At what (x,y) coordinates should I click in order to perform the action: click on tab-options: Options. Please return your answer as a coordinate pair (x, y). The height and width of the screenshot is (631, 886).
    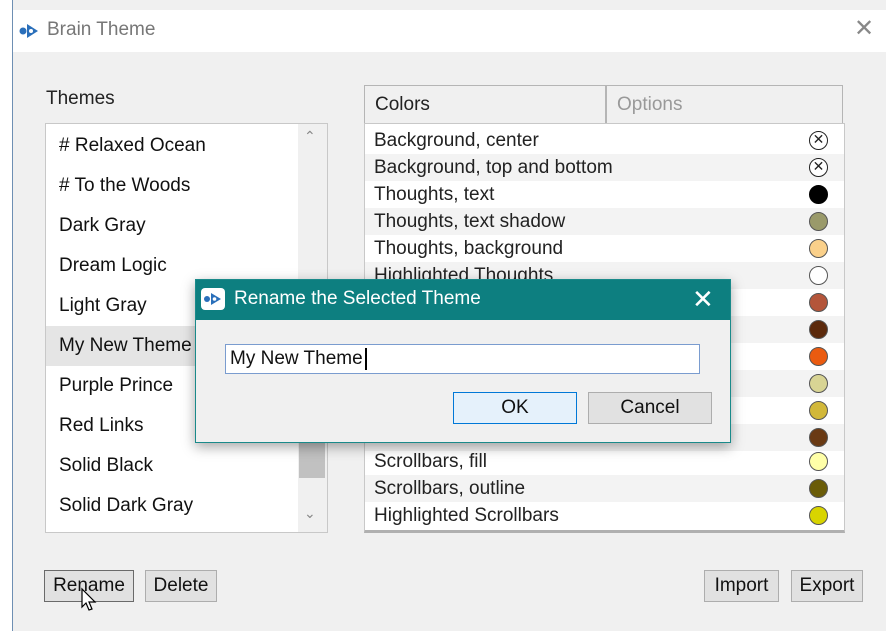
    Looking at the image, I should click on (724, 104).